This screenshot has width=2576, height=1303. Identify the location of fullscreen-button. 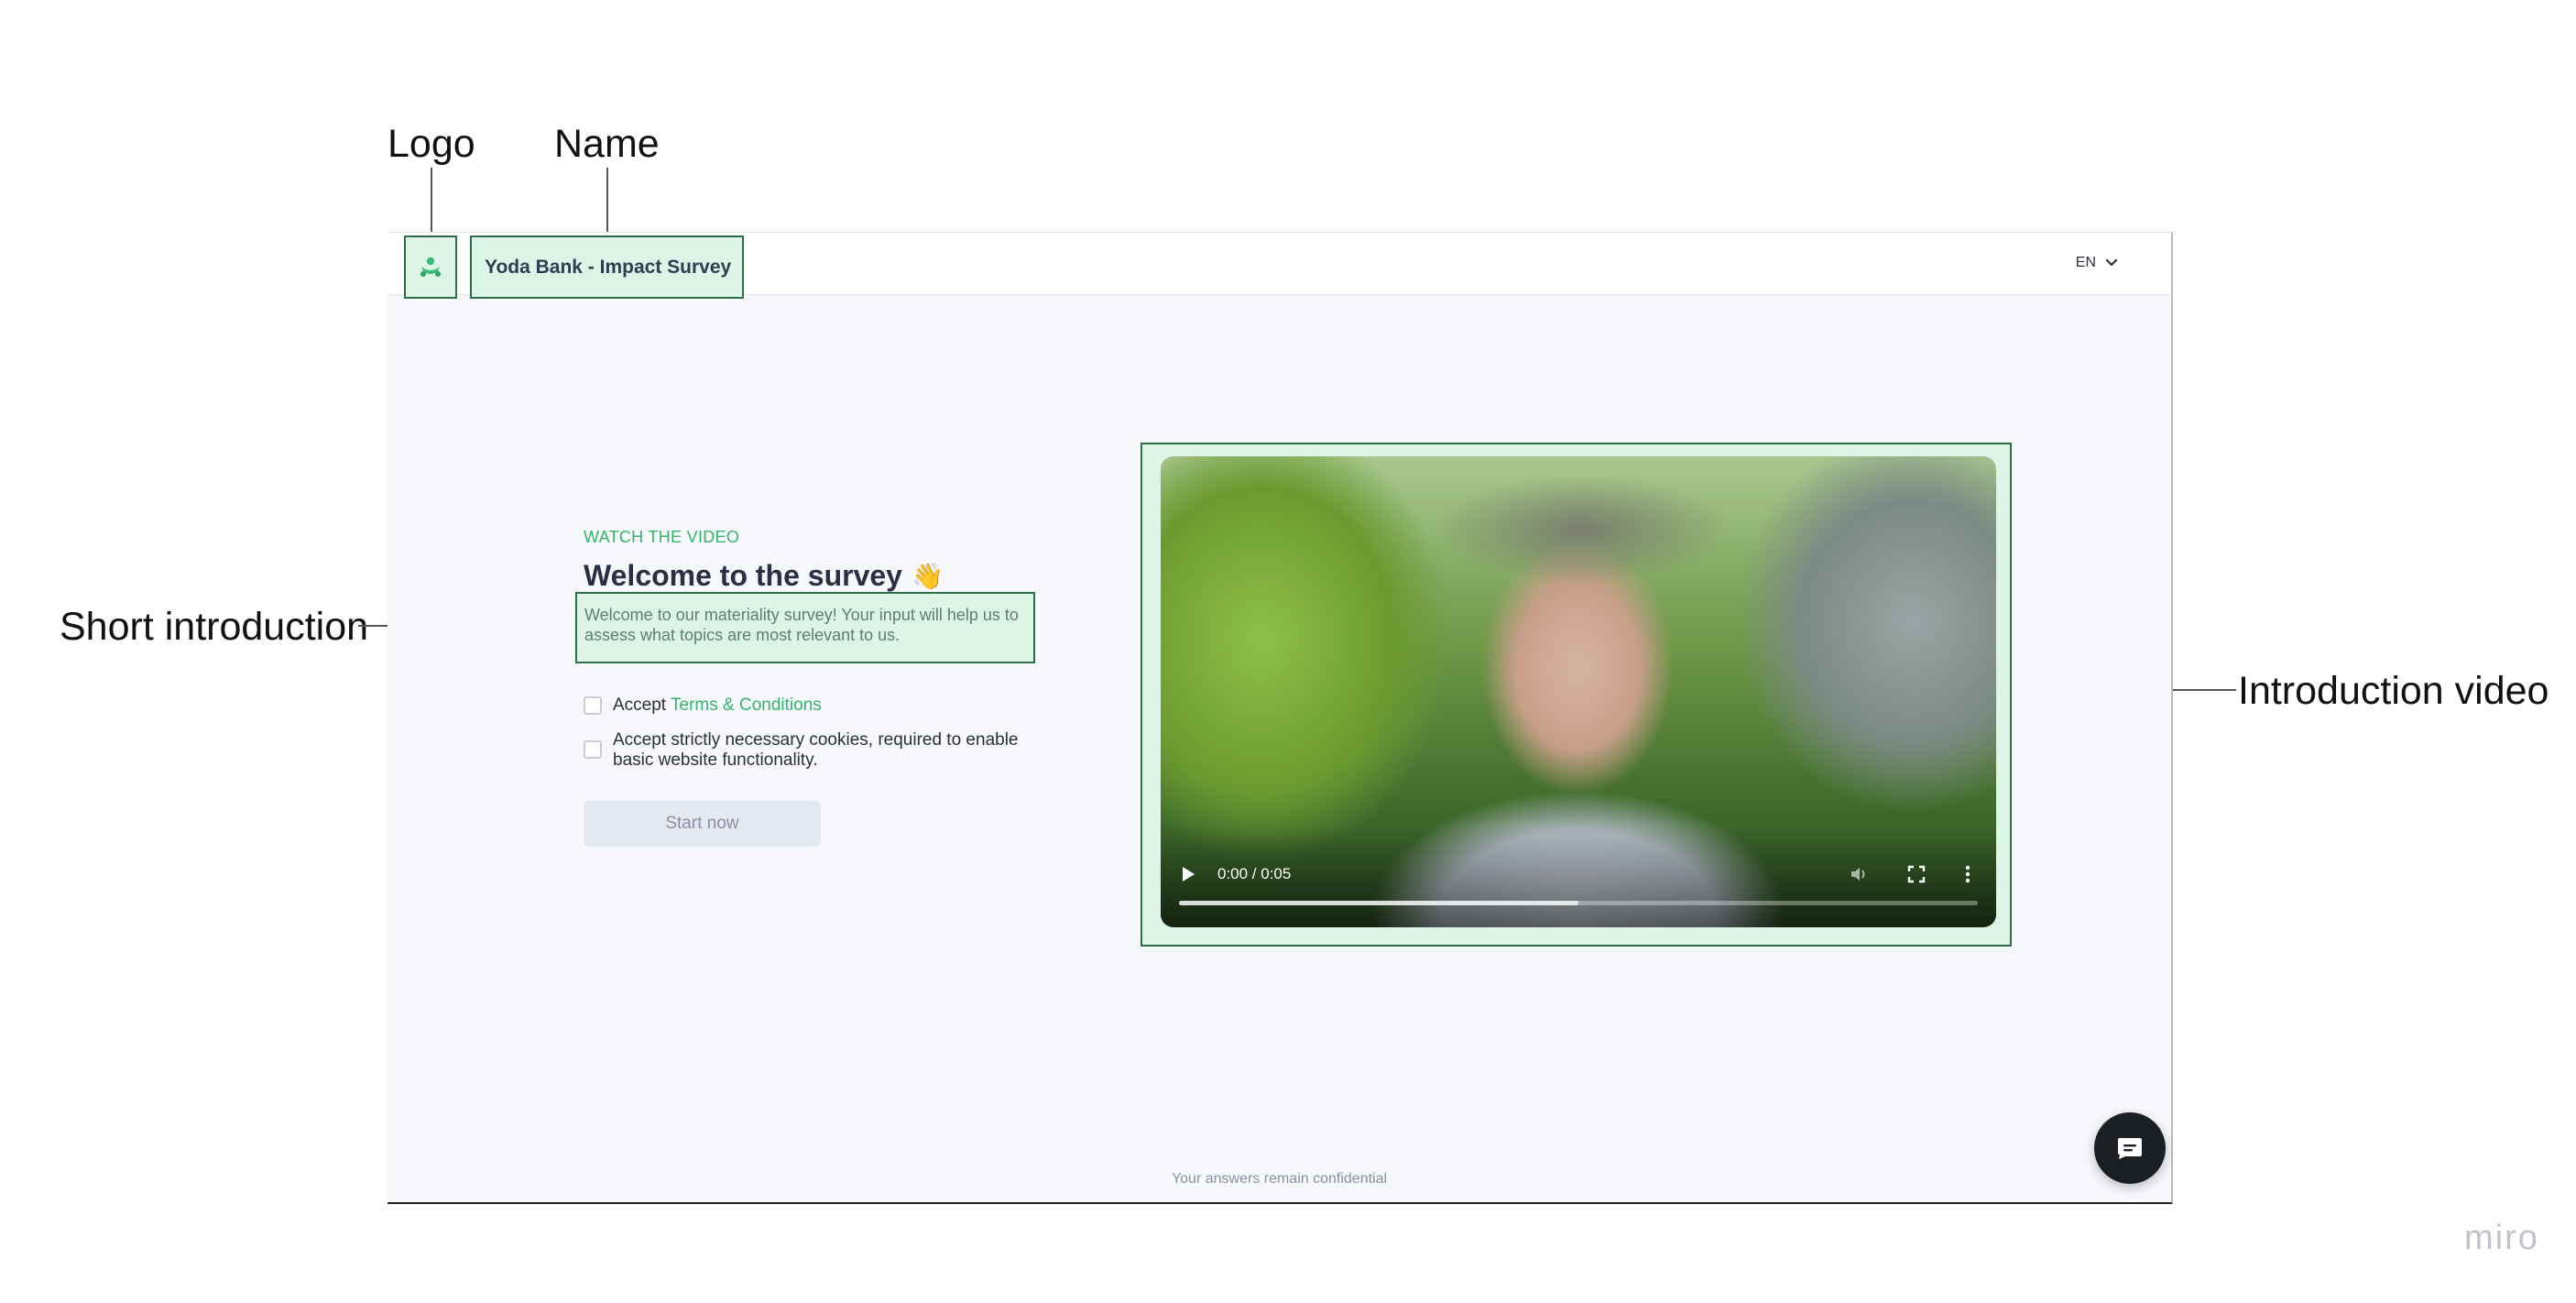
(1917, 874).